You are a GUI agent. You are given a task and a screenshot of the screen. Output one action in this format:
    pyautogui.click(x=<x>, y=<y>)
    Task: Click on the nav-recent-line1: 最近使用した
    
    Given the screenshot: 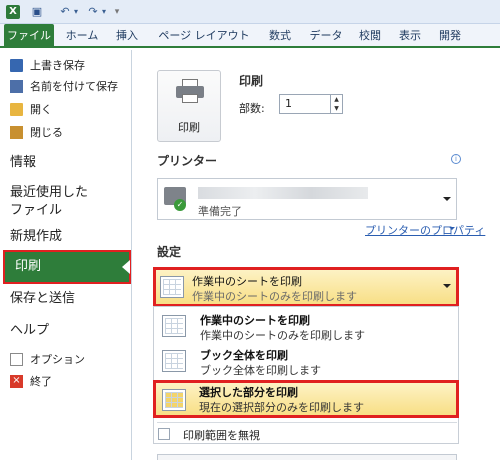 What is the action you would take?
    pyautogui.click(x=49, y=192)
    